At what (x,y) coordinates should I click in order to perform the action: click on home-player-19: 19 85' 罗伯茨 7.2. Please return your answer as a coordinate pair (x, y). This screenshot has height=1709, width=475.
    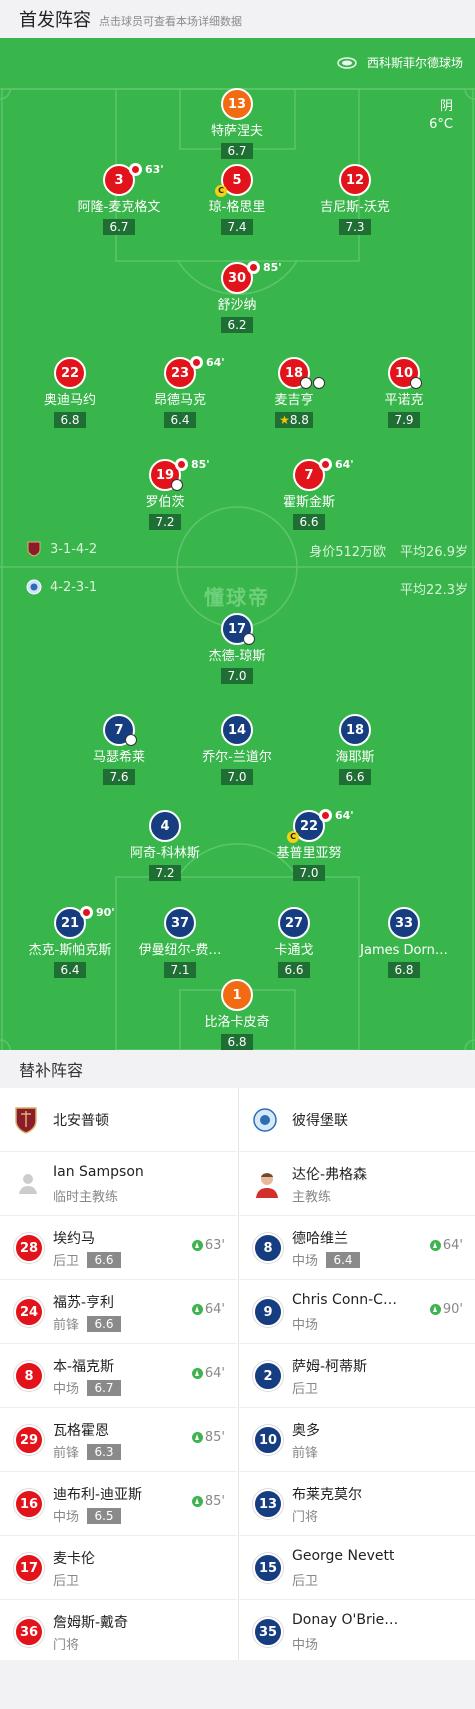
    Looking at the image, I should click on (165, 494).